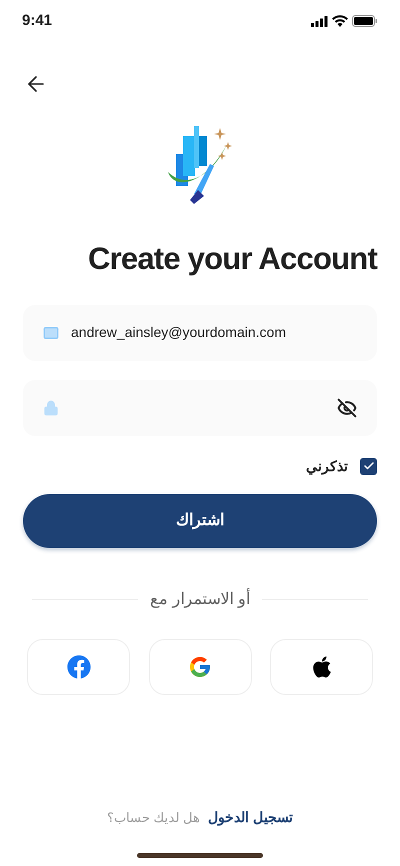 The image size is (400, 866). What do you see at coordinates (365, 21) in the screenshot?
I see `battery-icon` at bounding box center [365, 21].